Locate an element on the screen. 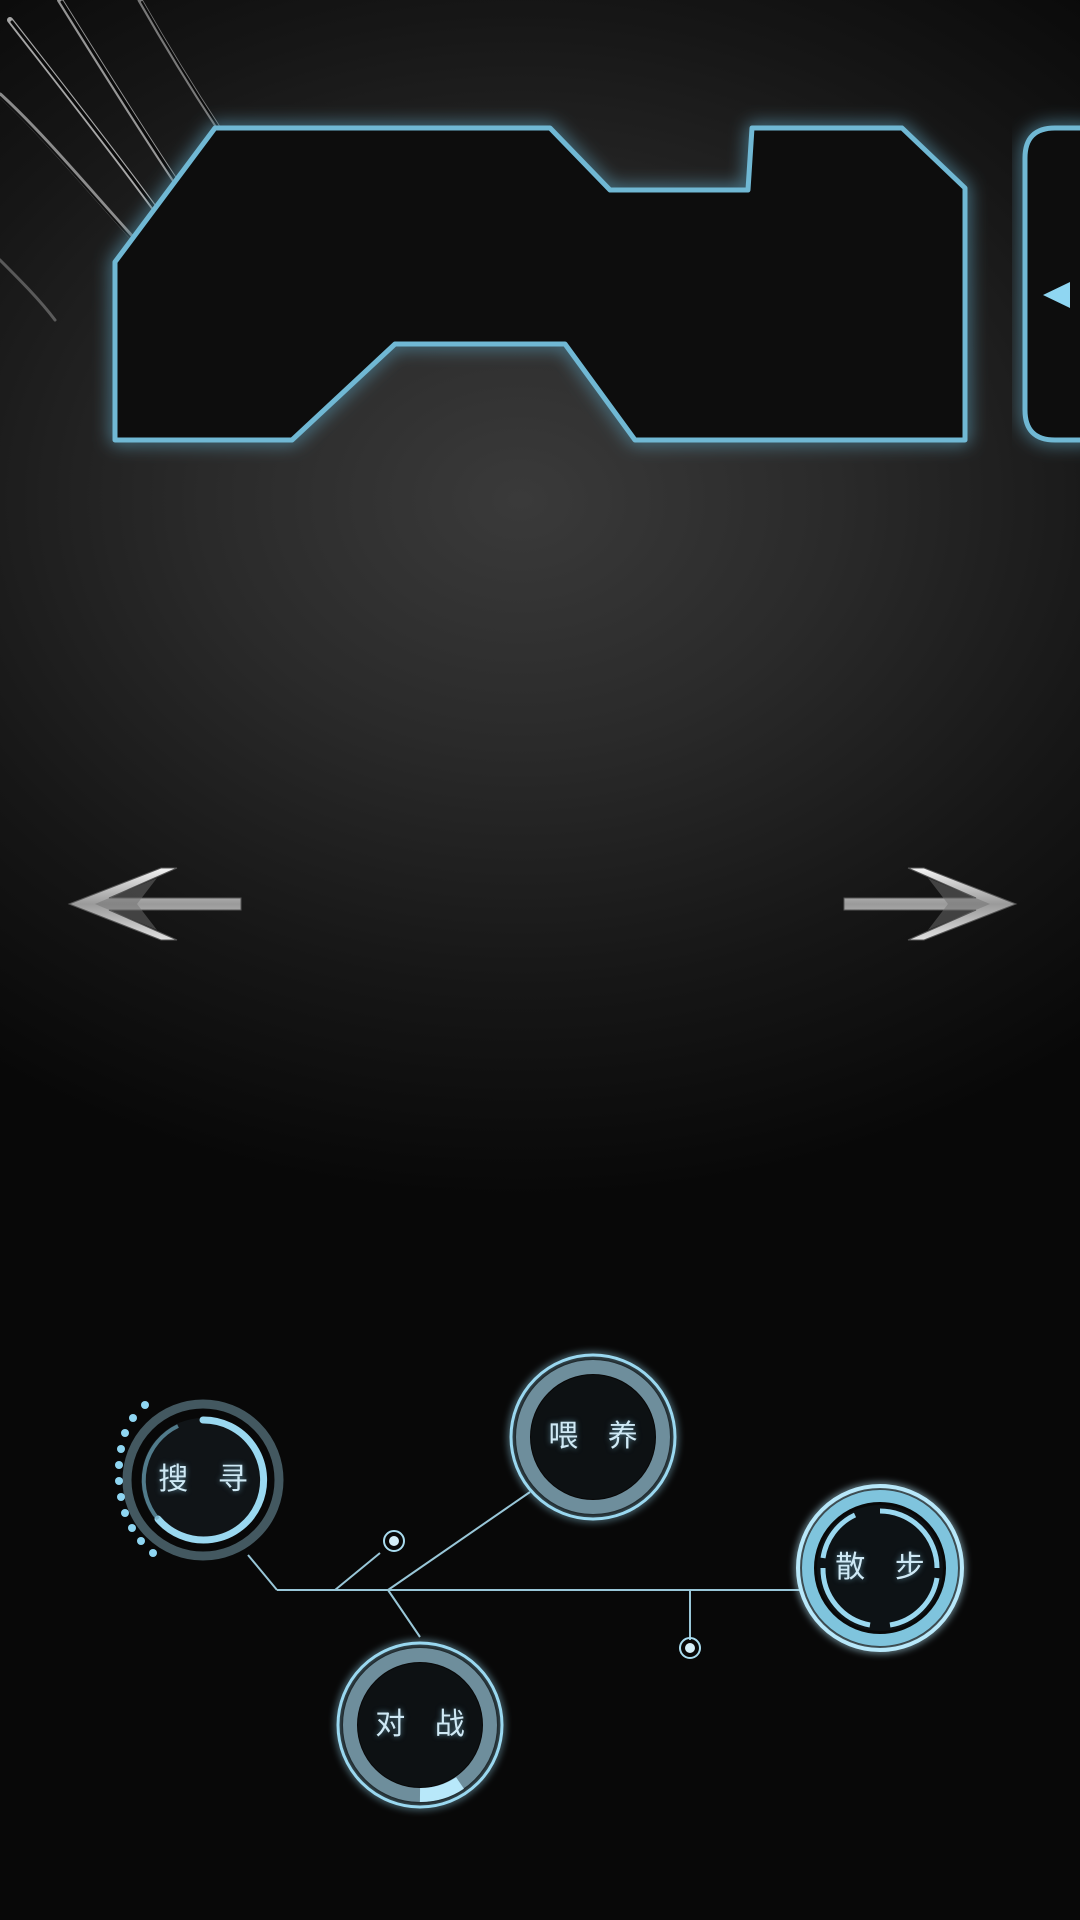 Image resolution: width=1080 pixels, height=1920 pixels. arrow-left-icon is located at coordinates (154, 904).